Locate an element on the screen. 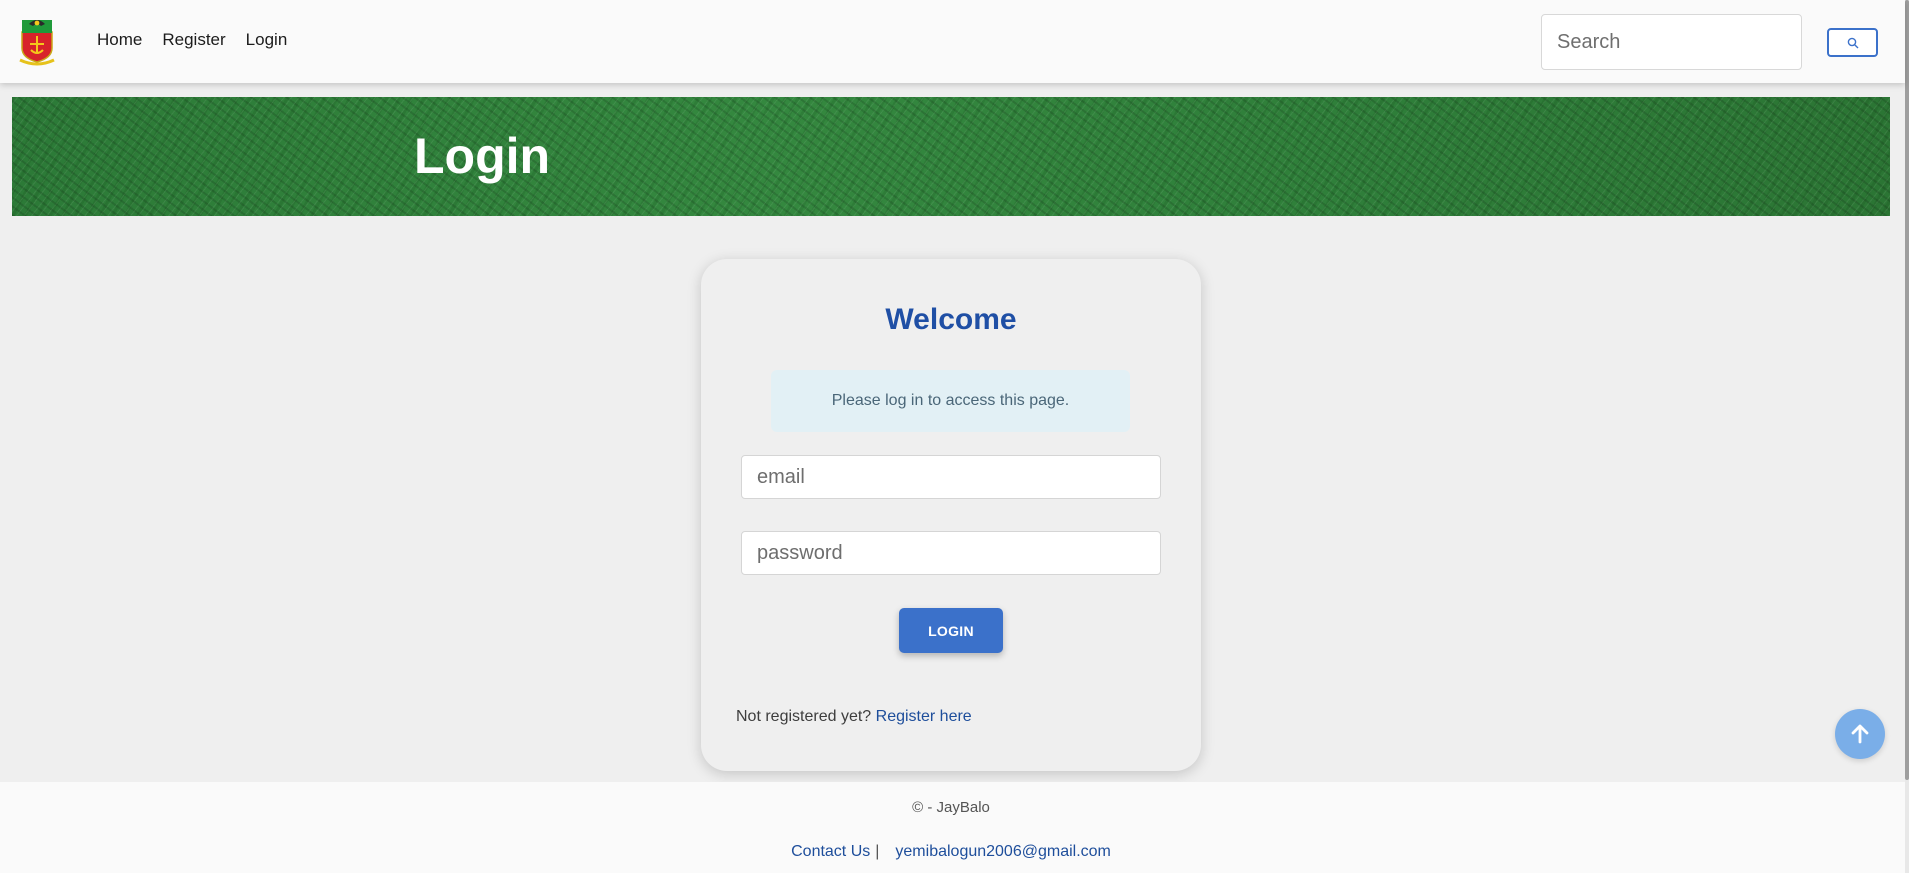 Image resolution: width=1909 pixels, height=873 pixels. page-scrollbar is located at coordinates (1907, 436).